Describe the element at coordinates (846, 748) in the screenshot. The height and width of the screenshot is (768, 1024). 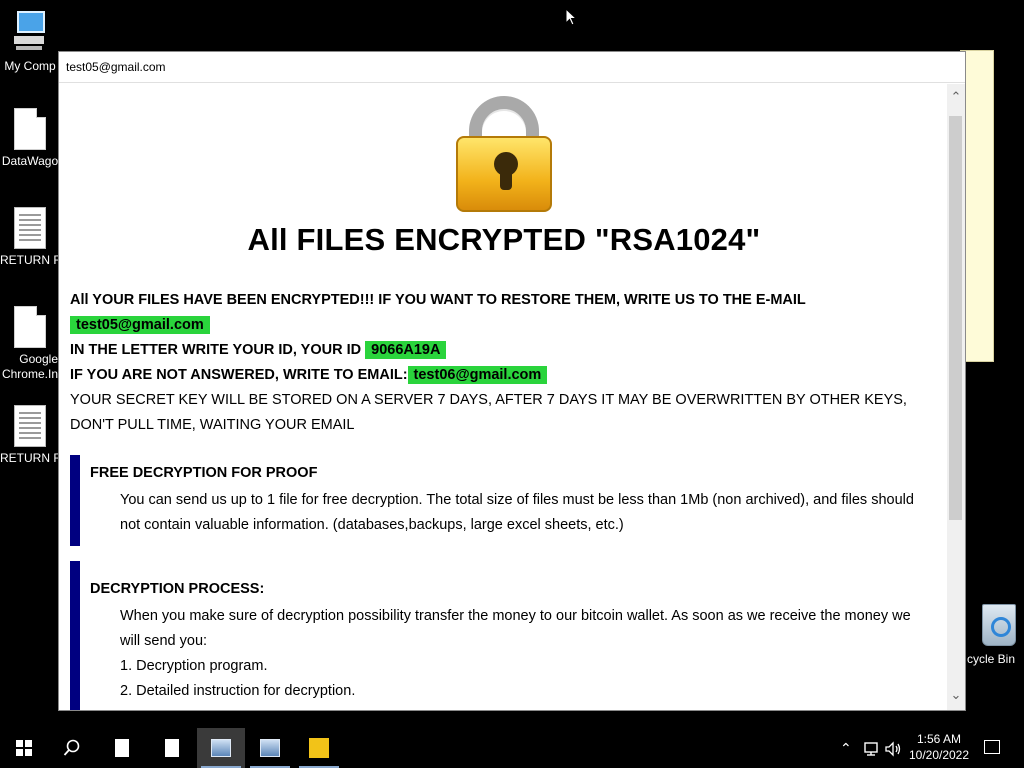
I see `chevron-up-icon: ⌃` at that location.